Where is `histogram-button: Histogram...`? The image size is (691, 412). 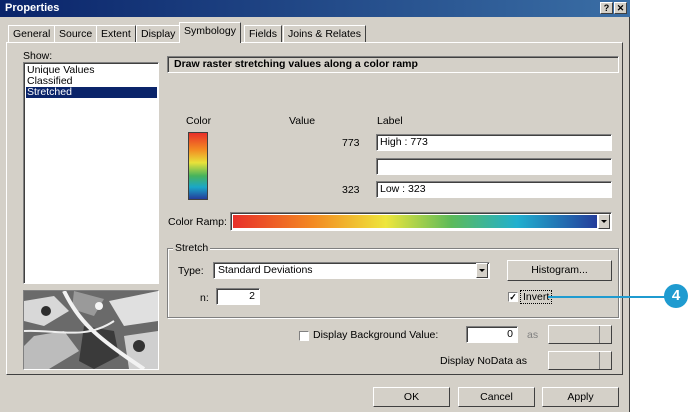
histogram-button: Histogram... is located at coordinates (559, 270).